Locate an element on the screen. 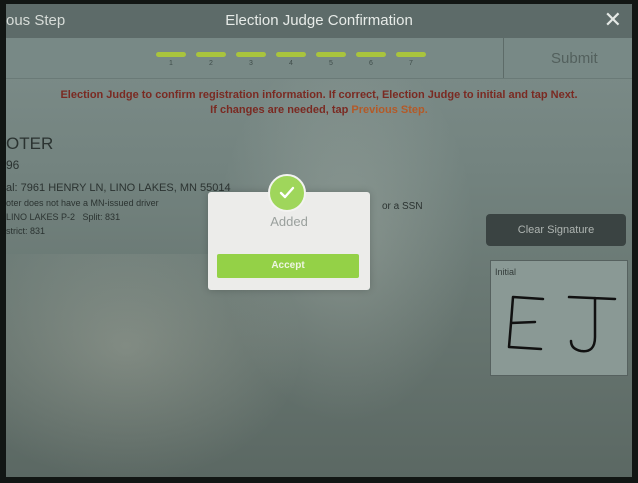  submit-button: Submit is located at coordinates (574, 58).